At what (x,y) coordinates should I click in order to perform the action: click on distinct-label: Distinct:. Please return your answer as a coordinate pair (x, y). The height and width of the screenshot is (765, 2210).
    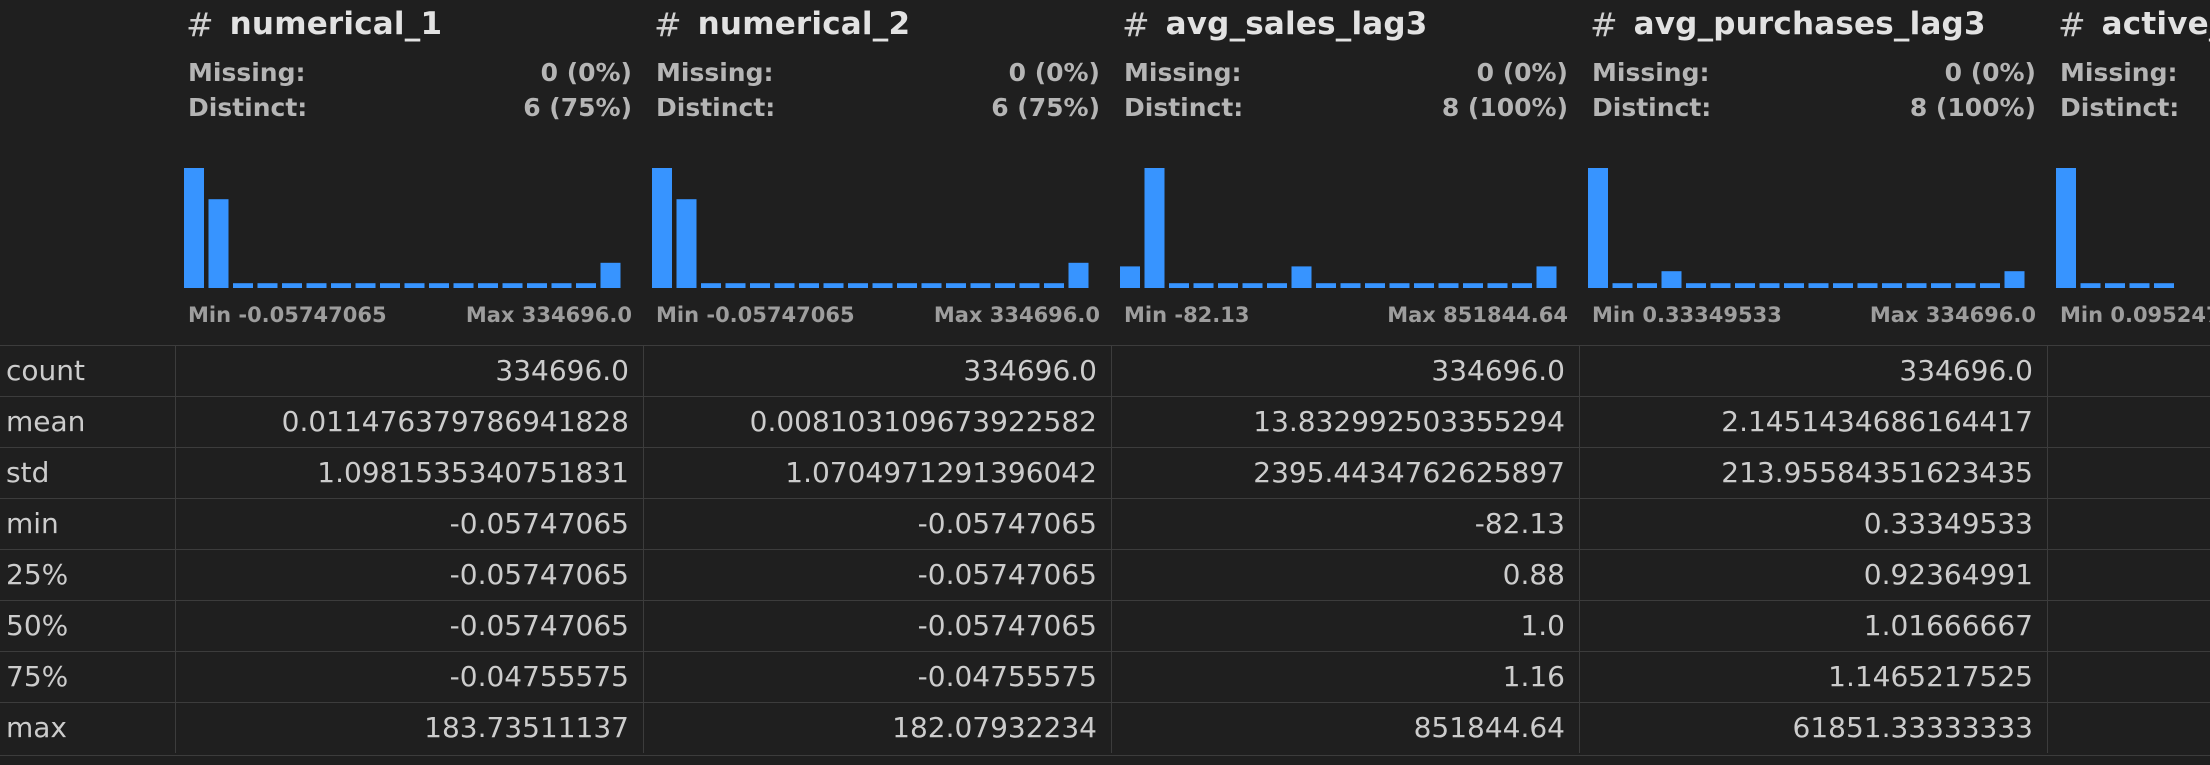
    Looking at the image, I should click on (716, 107).